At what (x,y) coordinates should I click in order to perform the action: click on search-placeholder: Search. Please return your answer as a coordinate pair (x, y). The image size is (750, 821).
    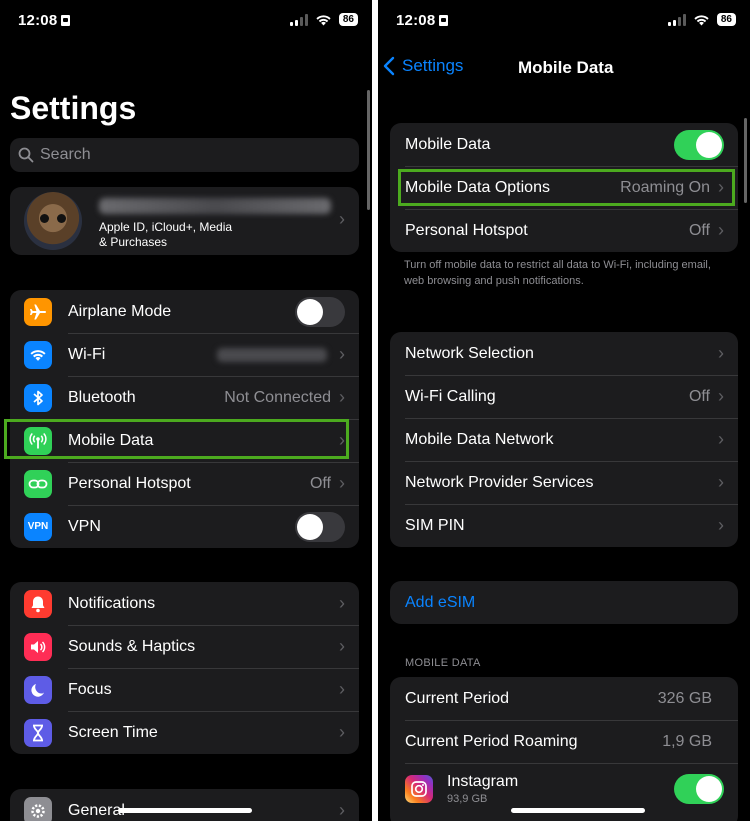
    Looking at the image, I should click on (65, 154).